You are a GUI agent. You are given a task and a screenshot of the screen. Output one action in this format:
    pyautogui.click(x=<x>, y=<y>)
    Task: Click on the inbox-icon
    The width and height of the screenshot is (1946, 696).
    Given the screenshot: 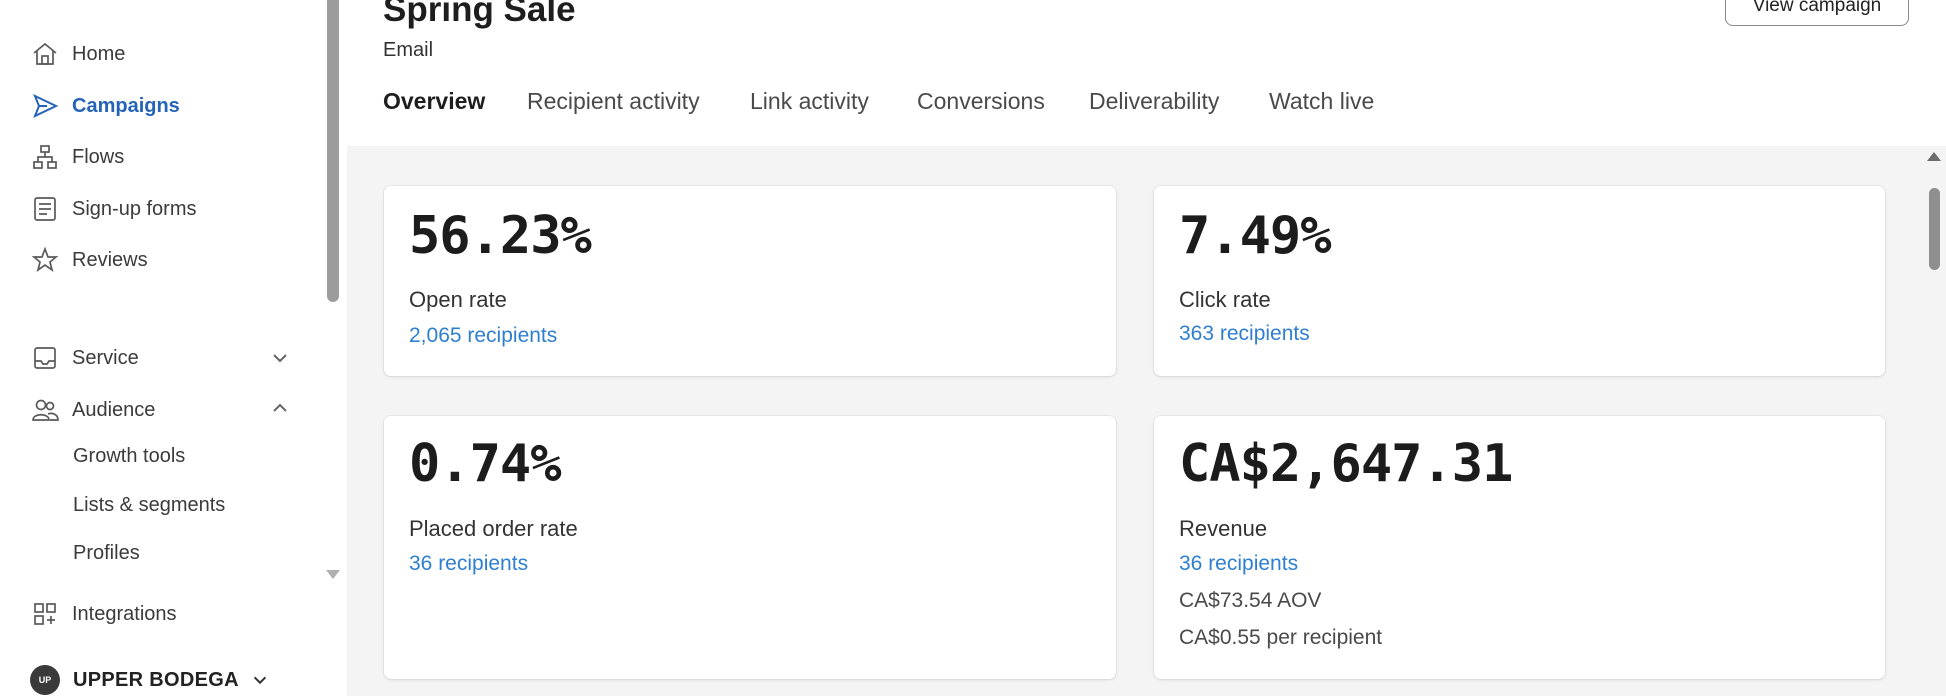 What is the action you would take?
    pyautogui.click(x=45, y=358)
    